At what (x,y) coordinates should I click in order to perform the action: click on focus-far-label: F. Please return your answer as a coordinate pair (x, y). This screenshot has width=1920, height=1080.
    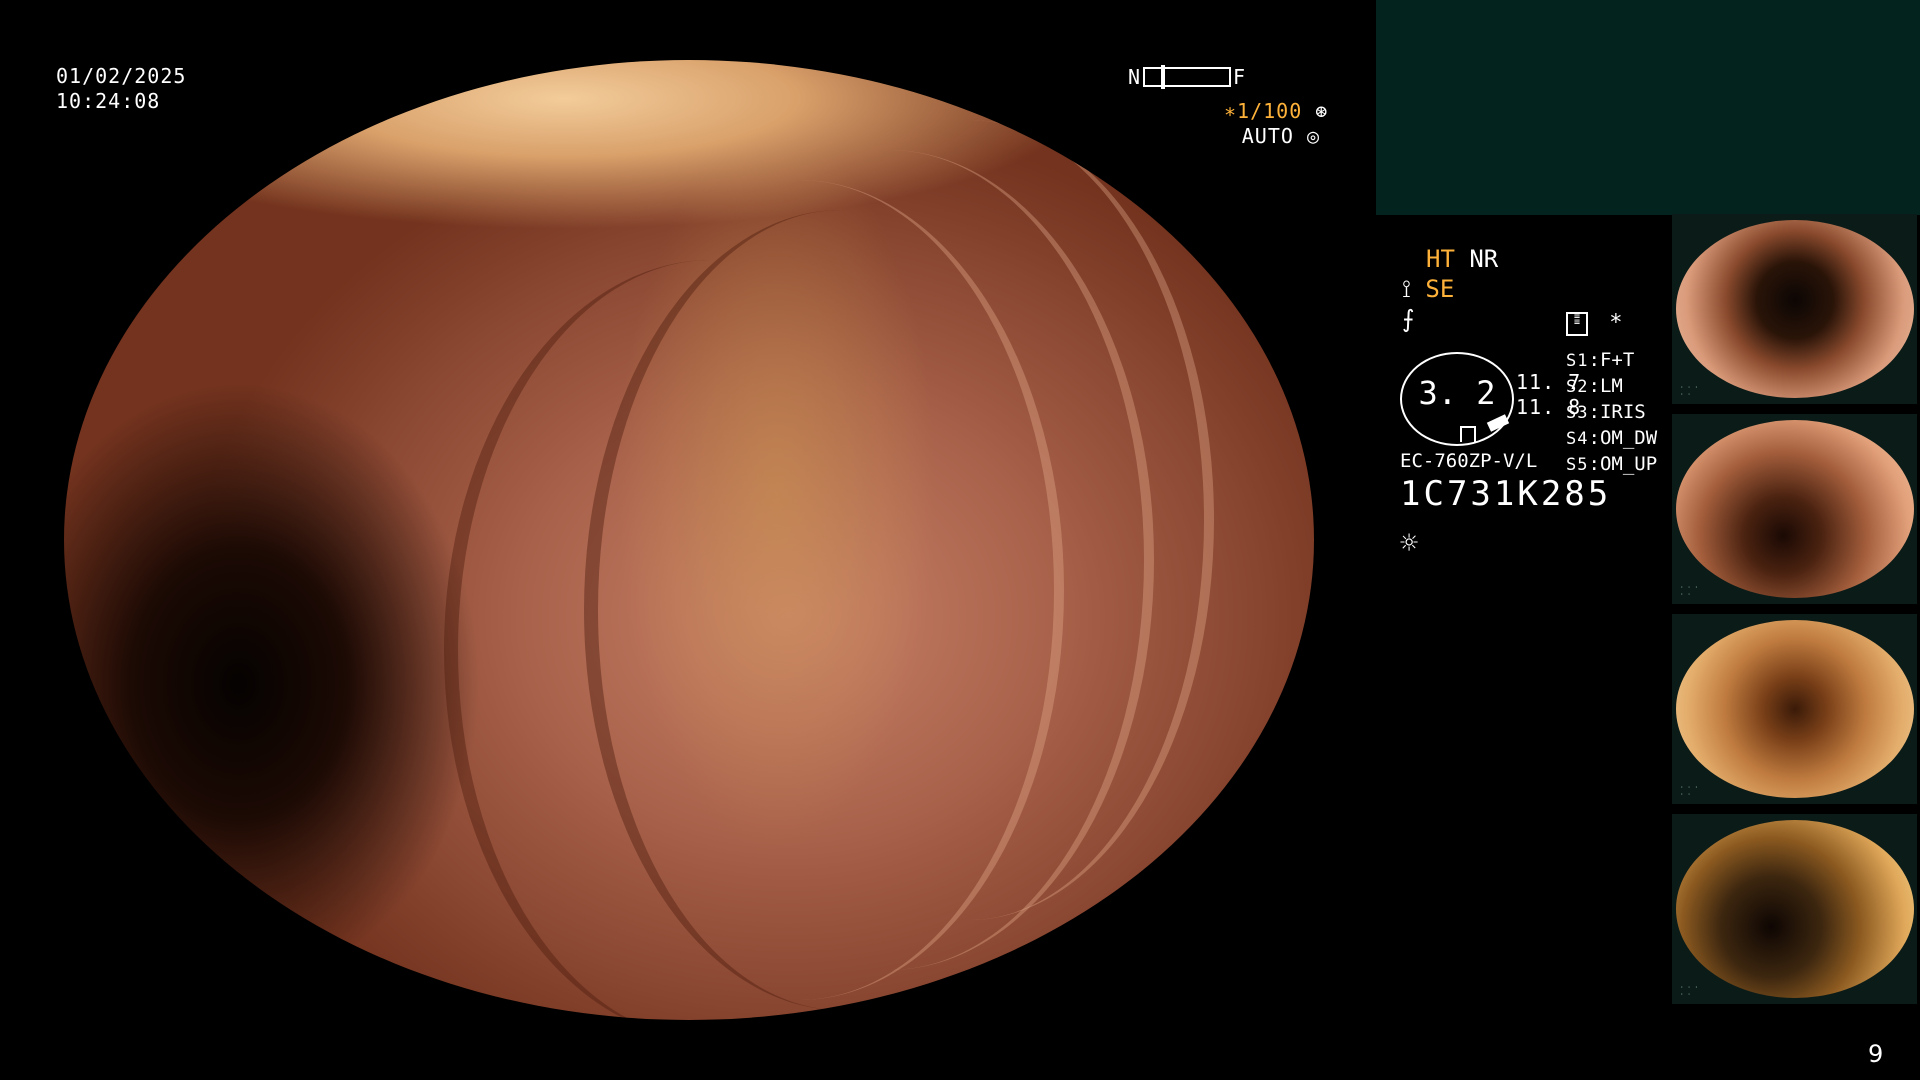
    Looking at the image, I should click on (1240, 76).